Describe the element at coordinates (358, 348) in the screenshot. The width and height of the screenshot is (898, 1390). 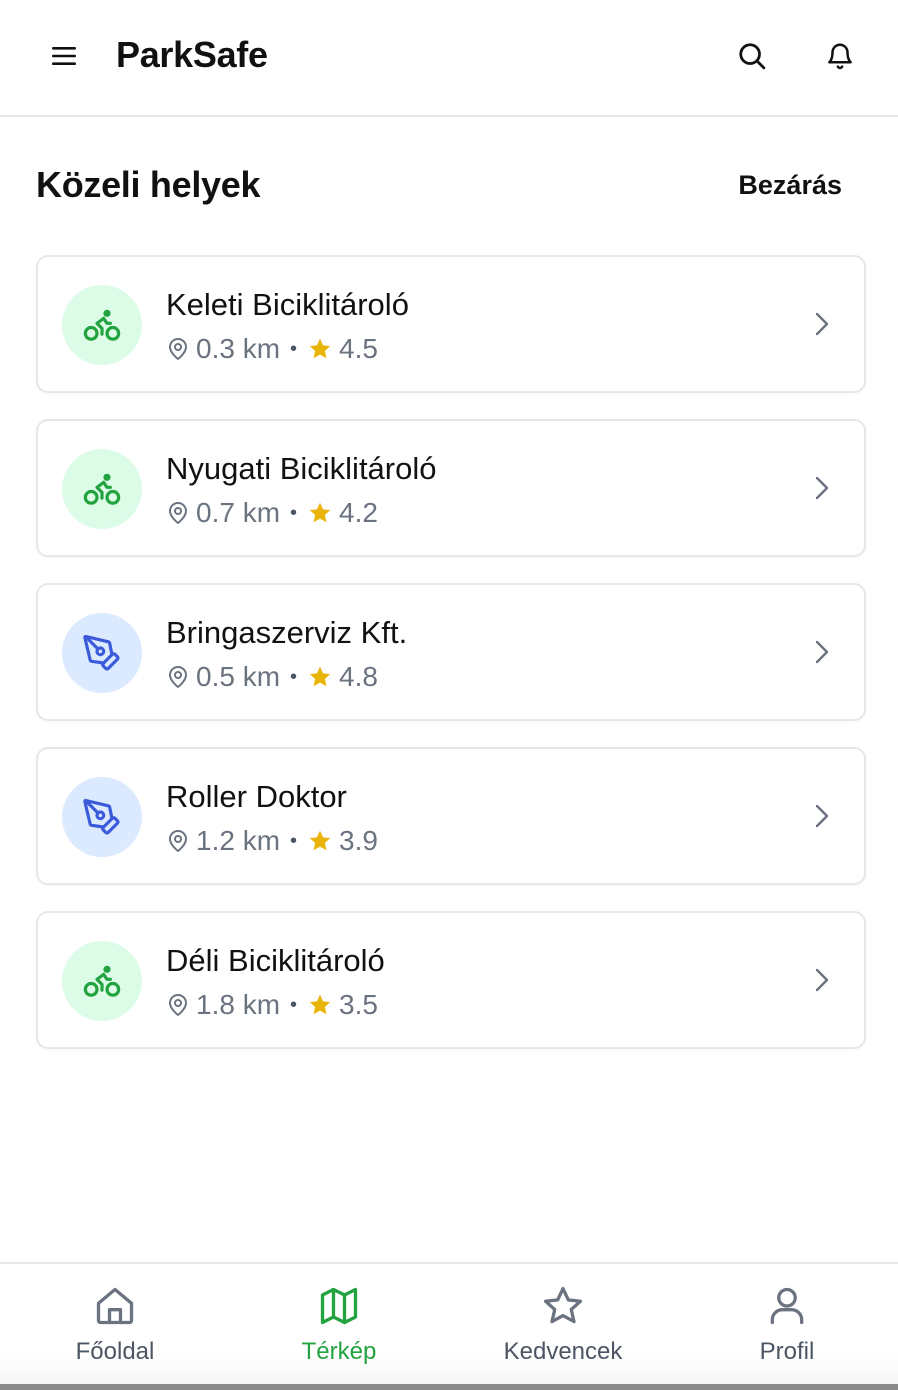
I see `place-rating: 4.5` at that location.